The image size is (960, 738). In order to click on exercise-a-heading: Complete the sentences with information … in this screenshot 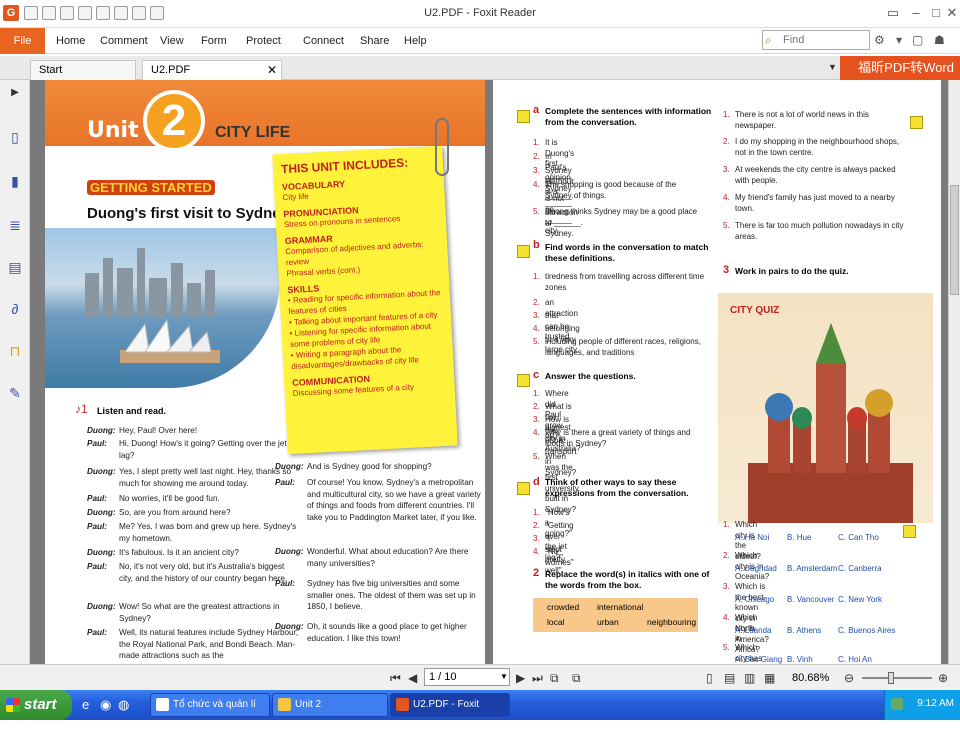, I will do `click(628, 116)`.